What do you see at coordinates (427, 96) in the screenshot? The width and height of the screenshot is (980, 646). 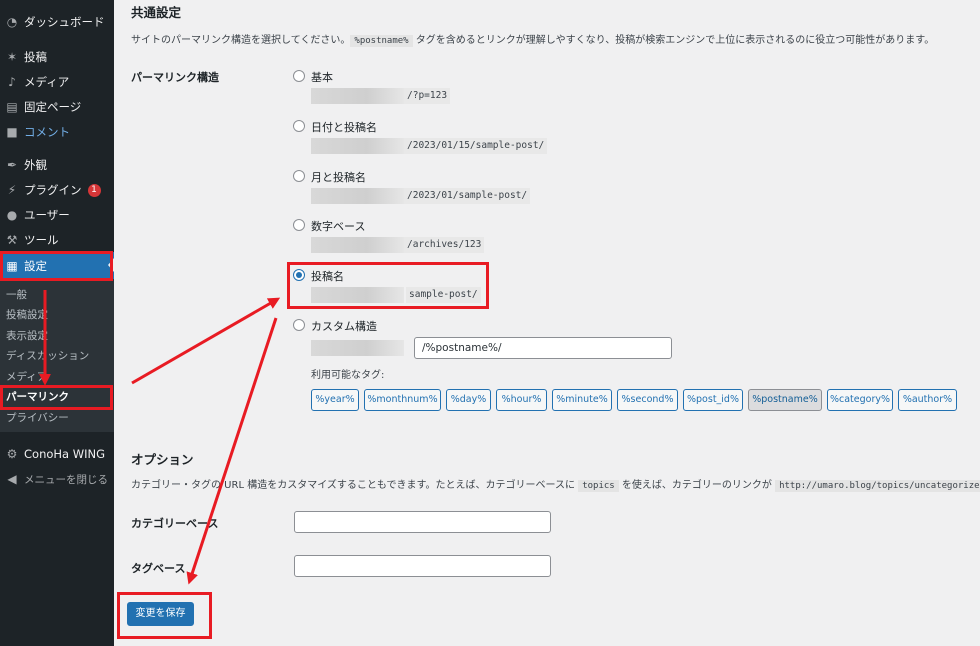 I see `url-suffix: /?p=123` at bounding box center [427, 96].